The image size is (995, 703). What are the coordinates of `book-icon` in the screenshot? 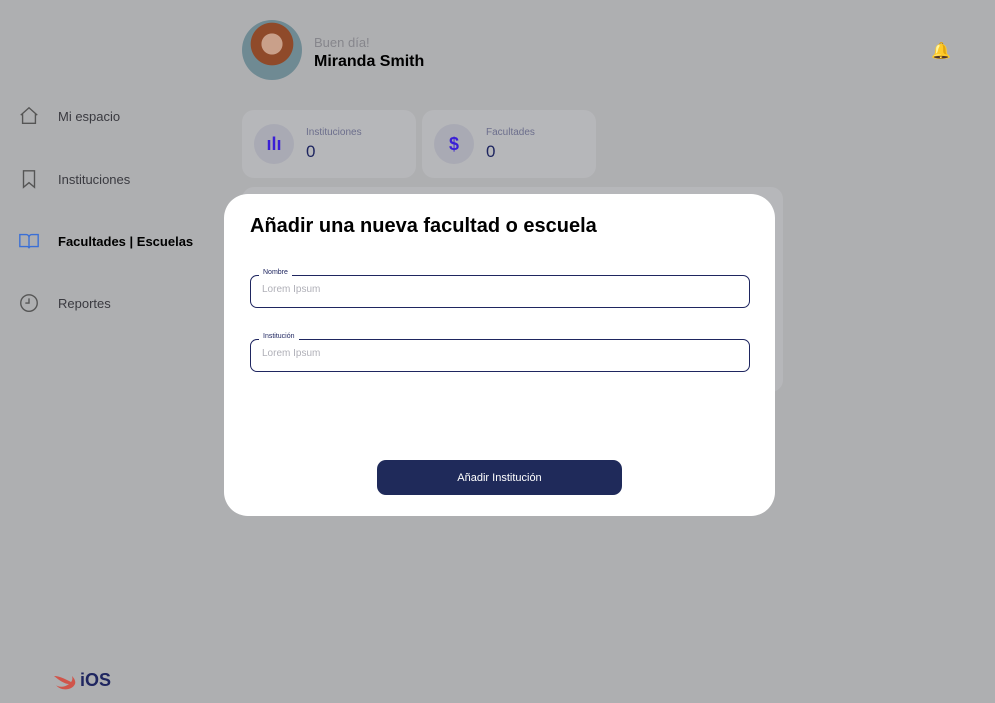 It's located at (29, 241).